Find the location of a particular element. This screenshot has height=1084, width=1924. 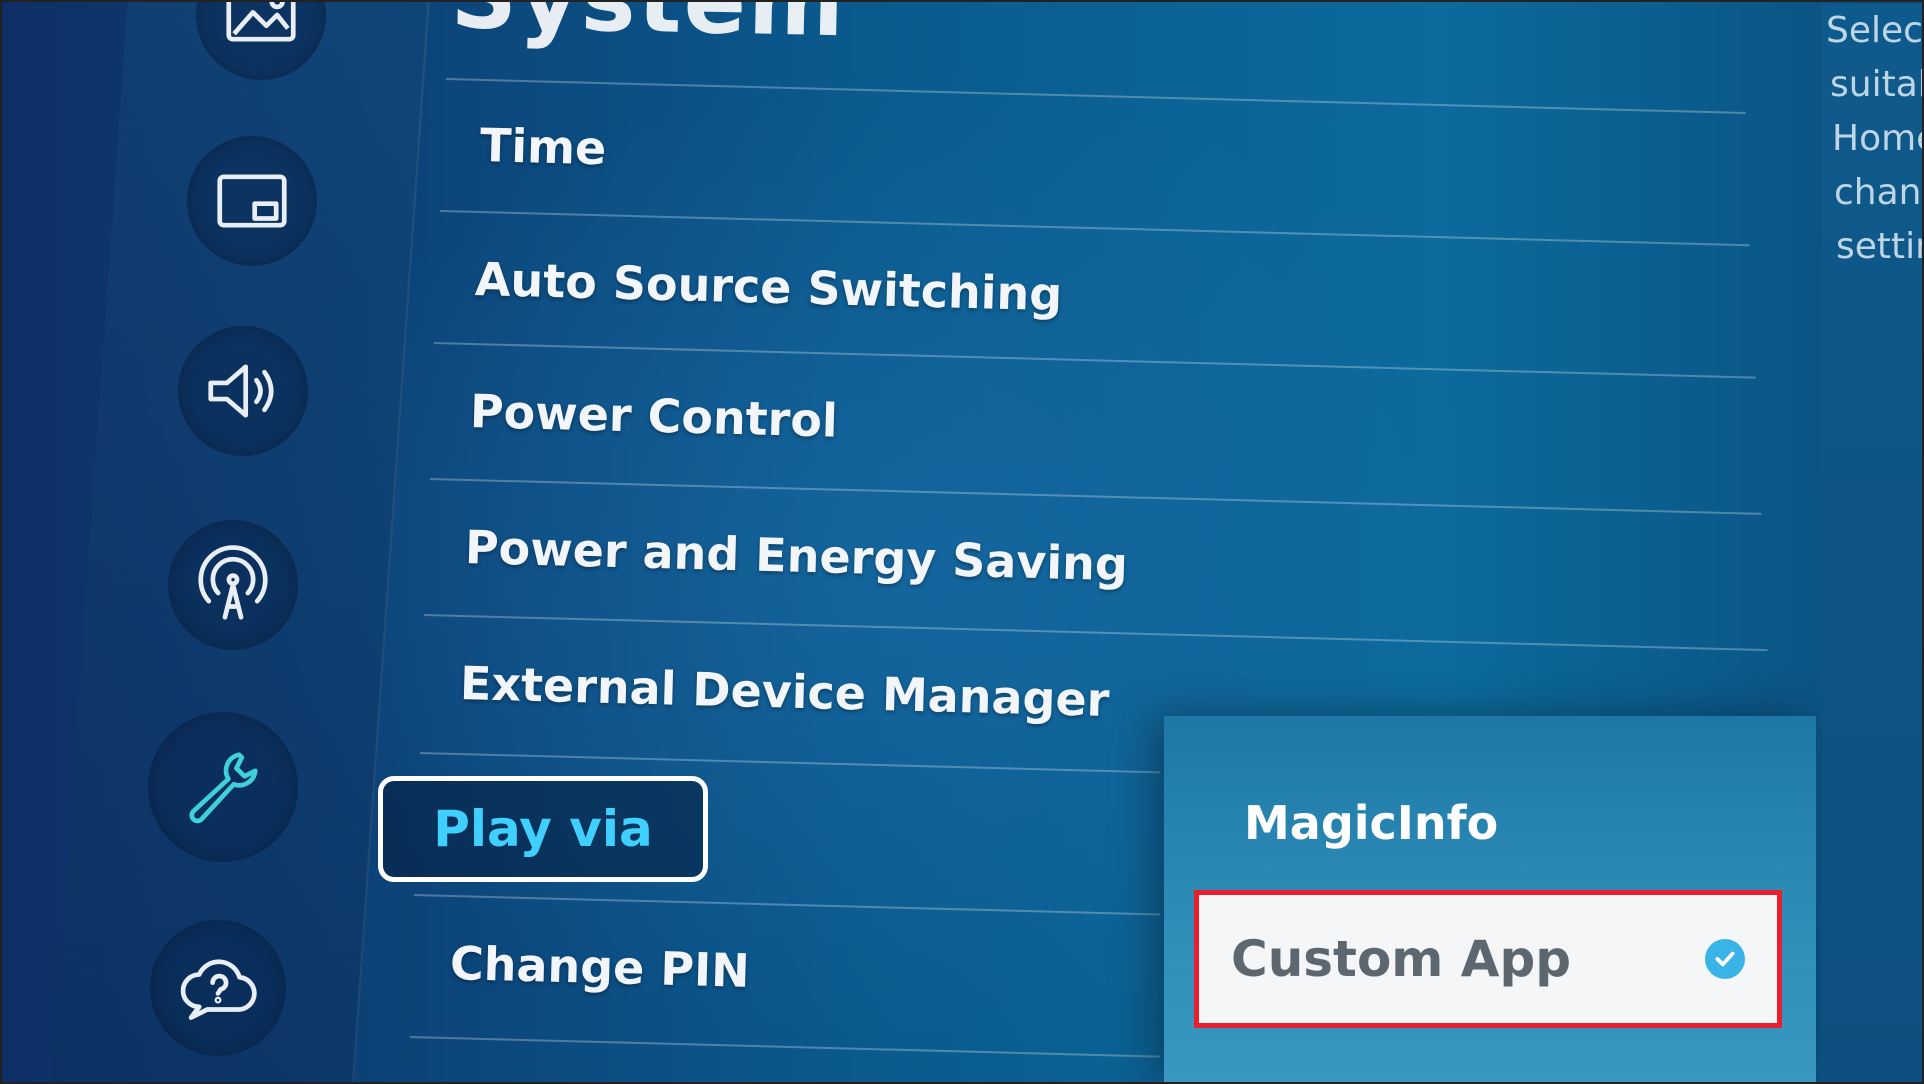

help-description-line: settir is located at coordinates (1880, 246).